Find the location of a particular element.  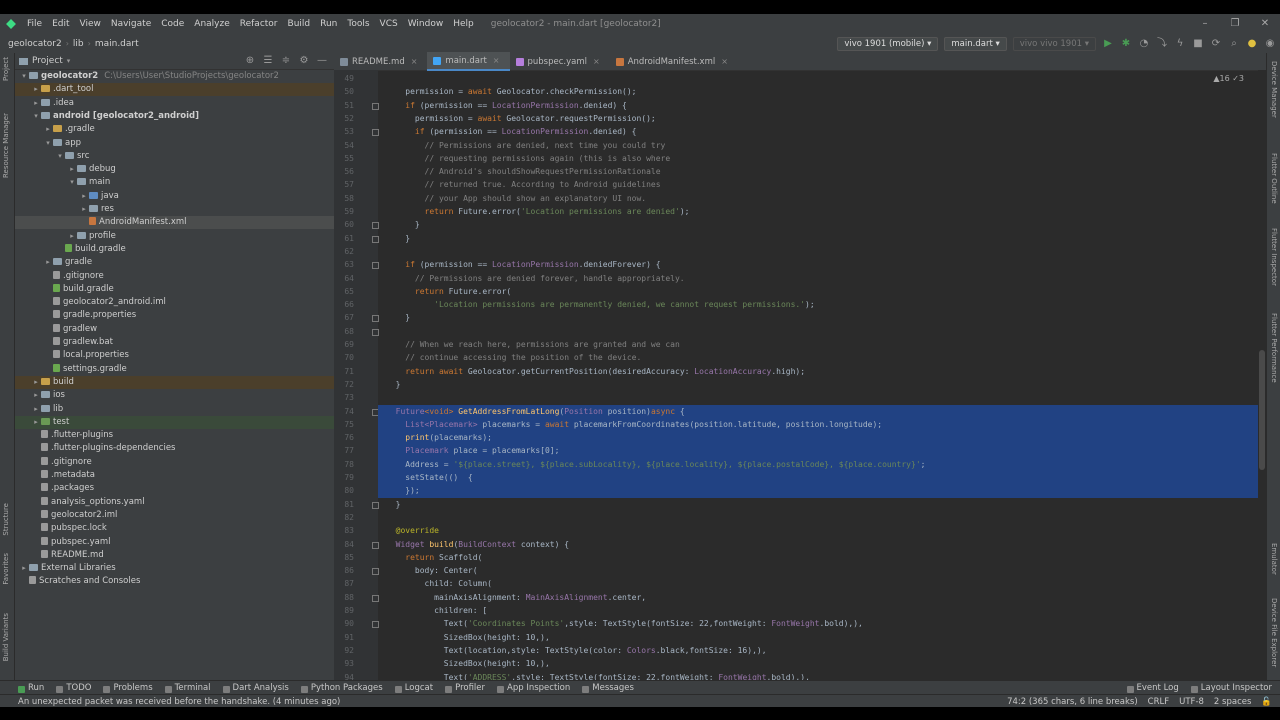

gear-icon: ⚙ is located at coordinates (304, 61).